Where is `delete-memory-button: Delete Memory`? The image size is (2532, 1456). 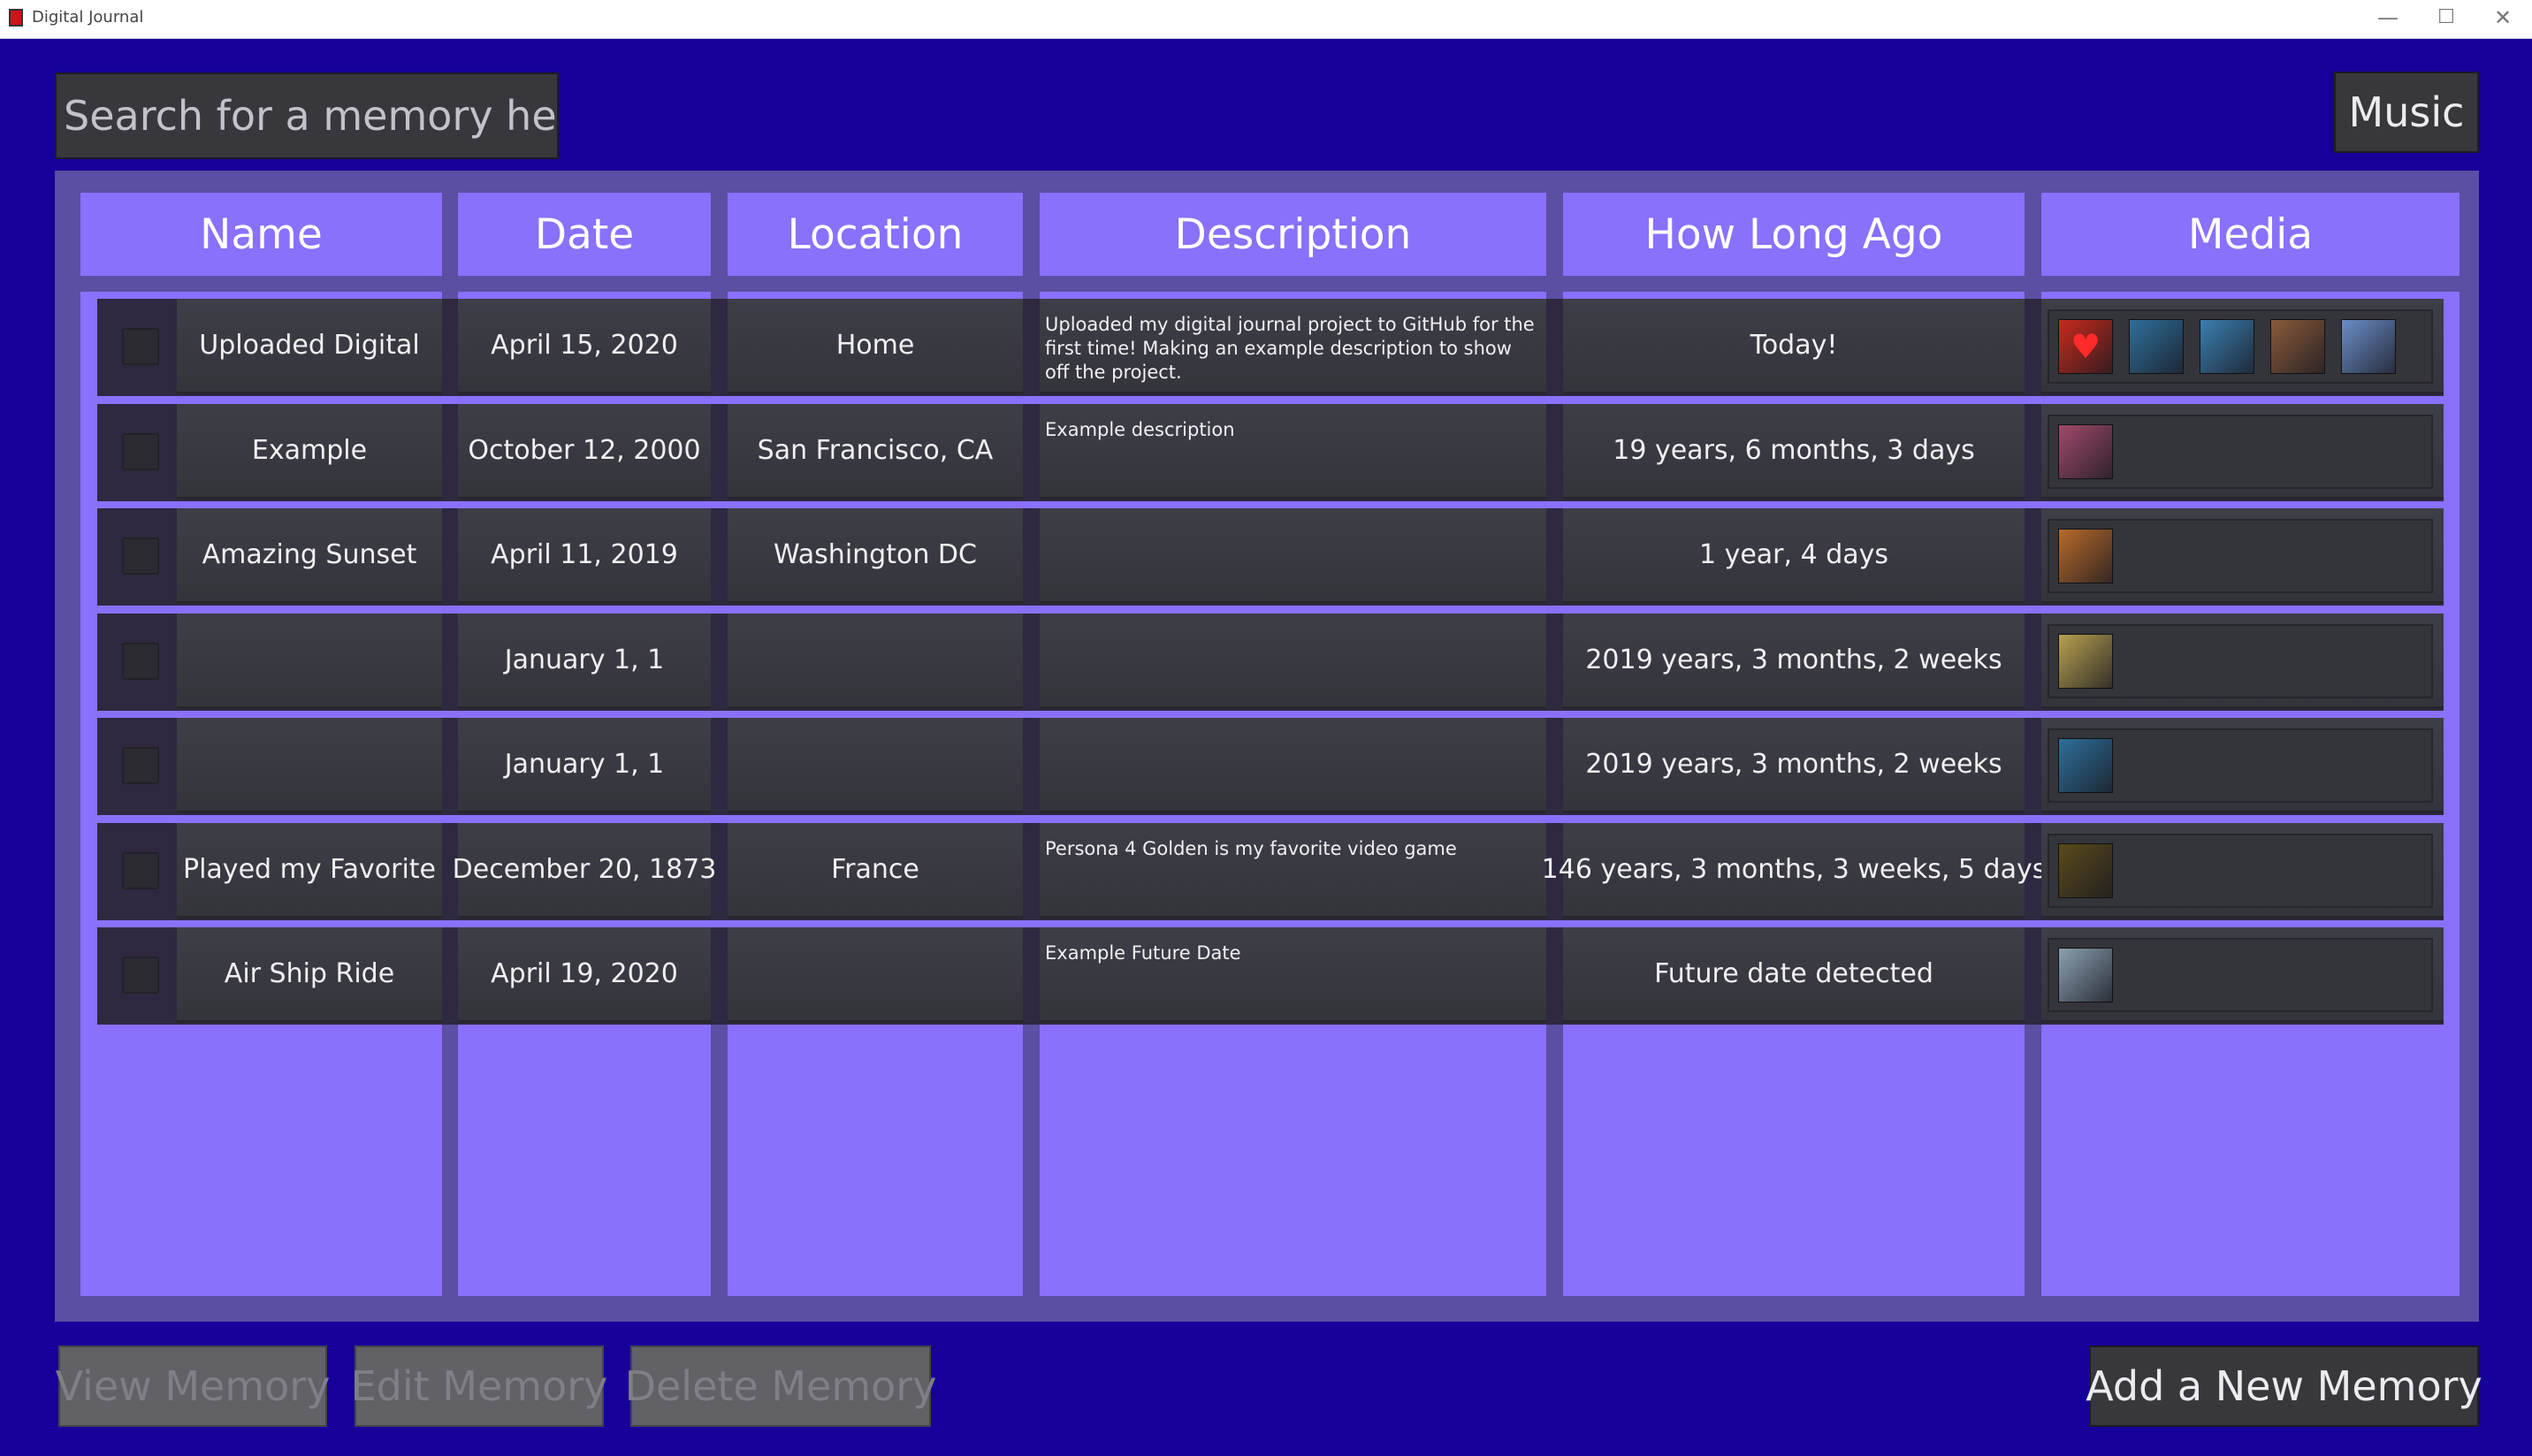
delete-memory-button: Delete Memory is located at coordinates (780, 1386).